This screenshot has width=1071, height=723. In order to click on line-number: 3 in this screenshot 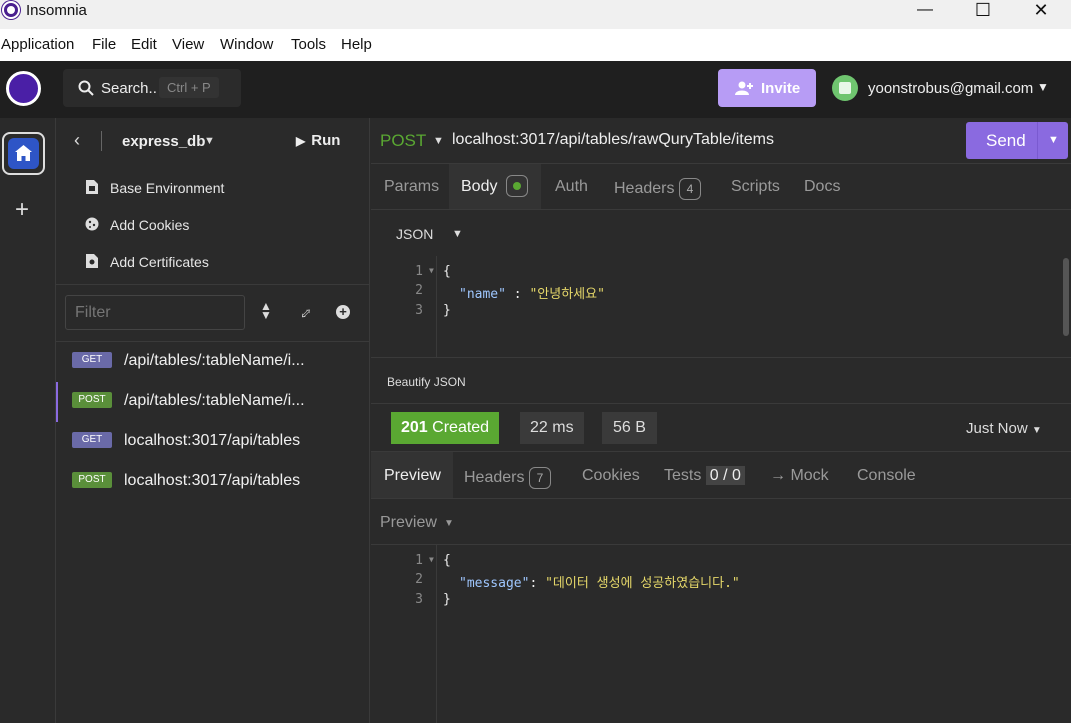, I will do `click(419, 599)`.